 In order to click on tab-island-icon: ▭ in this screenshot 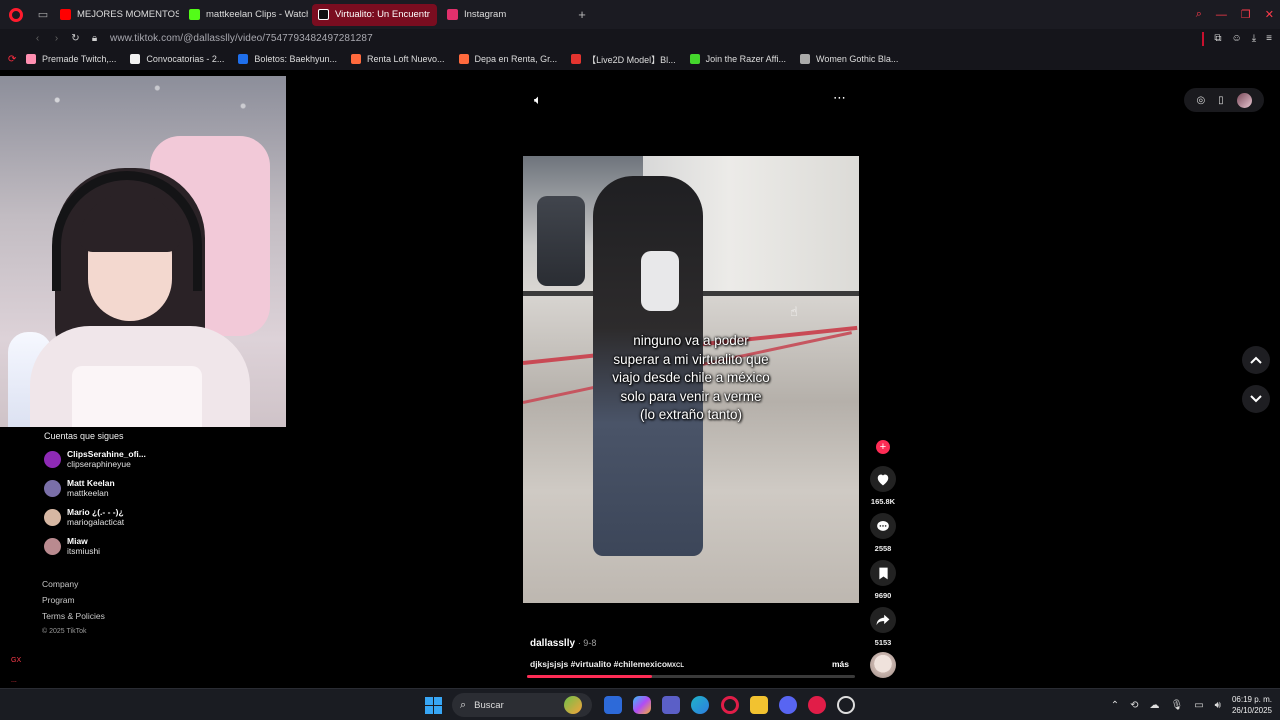, I will do `click(43, 14)`.